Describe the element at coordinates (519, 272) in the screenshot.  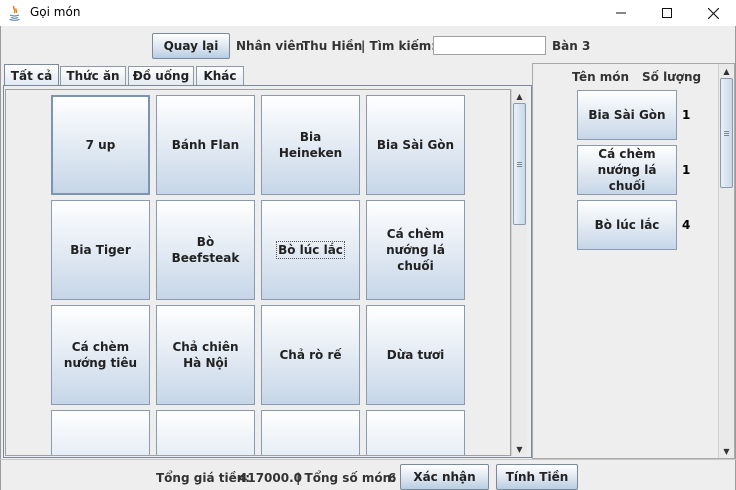
I see `menu-scrollbar: ▲ ▼` at that location.